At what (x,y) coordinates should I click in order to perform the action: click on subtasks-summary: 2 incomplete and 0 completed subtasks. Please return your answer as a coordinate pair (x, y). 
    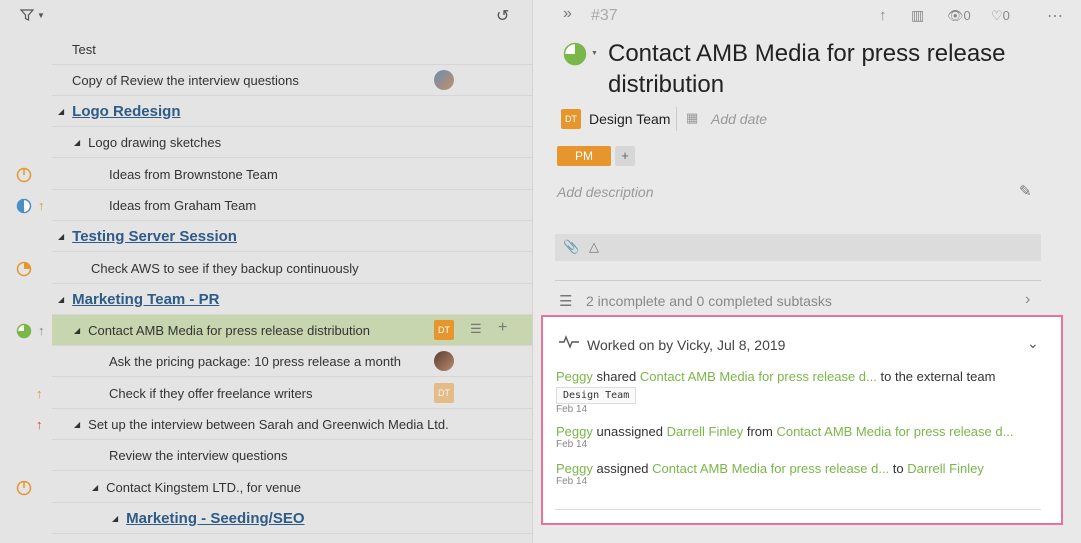
    Looking at the image, I should click on (709, 301).